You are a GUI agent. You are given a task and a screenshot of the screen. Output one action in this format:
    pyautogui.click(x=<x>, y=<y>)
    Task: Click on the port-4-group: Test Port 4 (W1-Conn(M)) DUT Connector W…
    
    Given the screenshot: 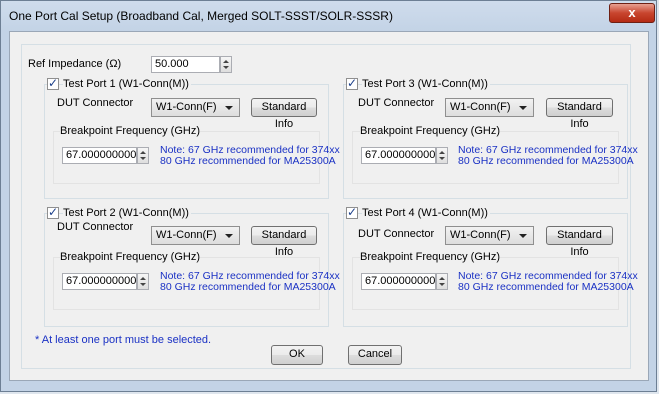 What is the action you would take?
    pyautogui.click(x=490, y=266)
    